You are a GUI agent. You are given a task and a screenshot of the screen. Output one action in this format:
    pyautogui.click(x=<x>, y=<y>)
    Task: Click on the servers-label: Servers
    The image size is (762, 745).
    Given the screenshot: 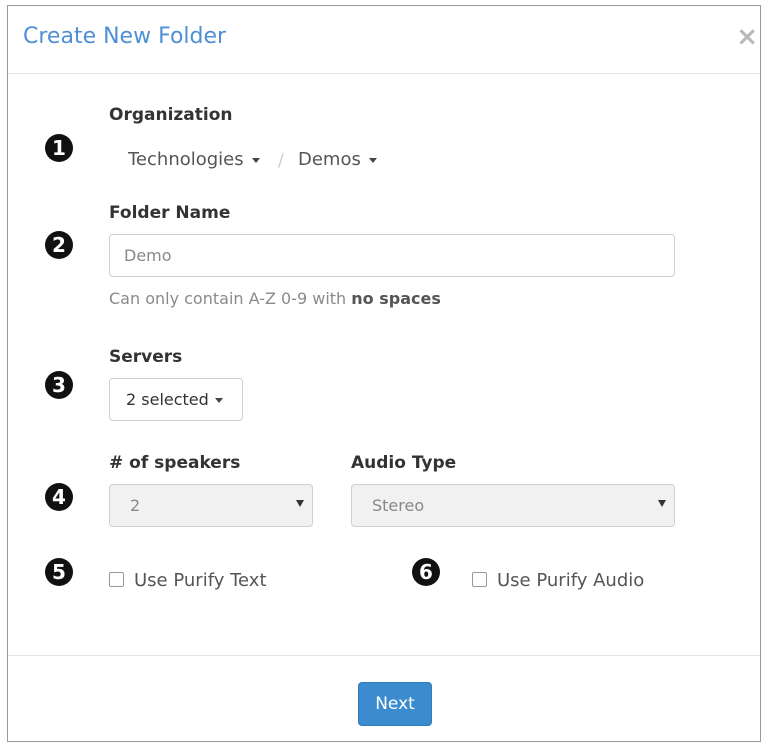 What is the action you would take?
    pyautogui.click(x=146, y=357)
    